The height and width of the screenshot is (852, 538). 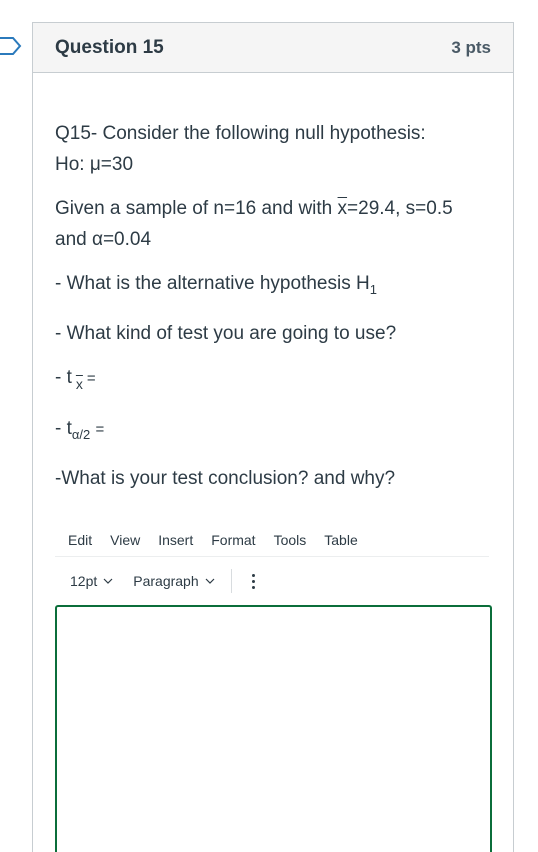 I want to click on toolbar-divider, so click(x=231, y=581).